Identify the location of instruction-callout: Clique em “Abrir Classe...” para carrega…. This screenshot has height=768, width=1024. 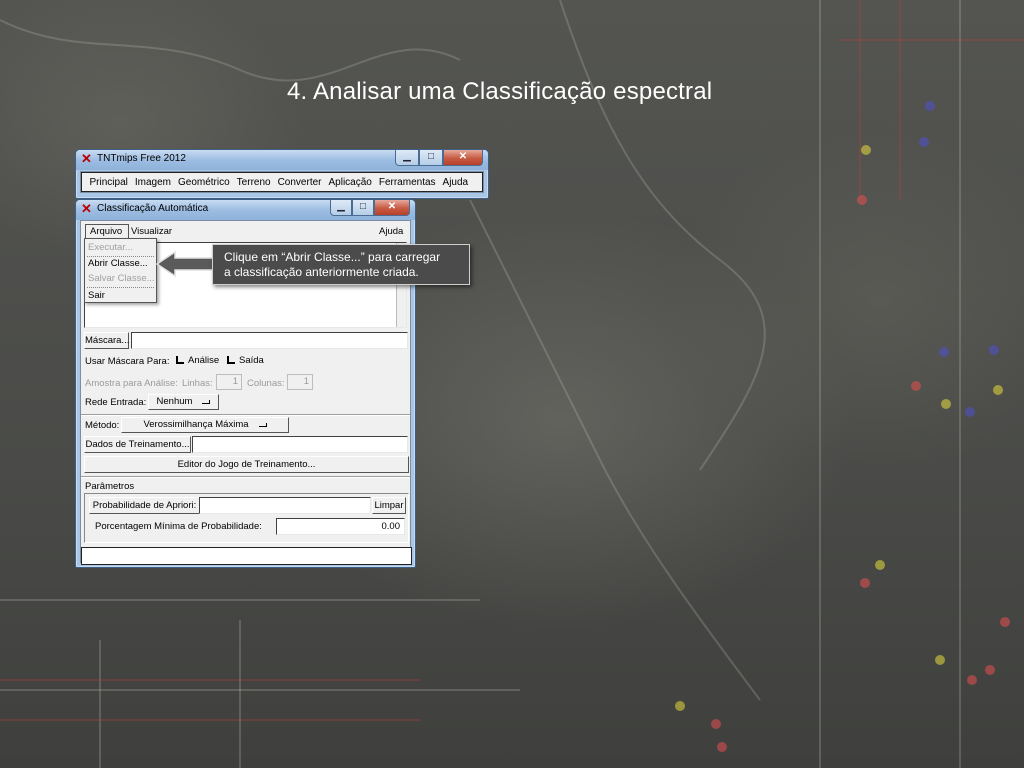
(341, 264).